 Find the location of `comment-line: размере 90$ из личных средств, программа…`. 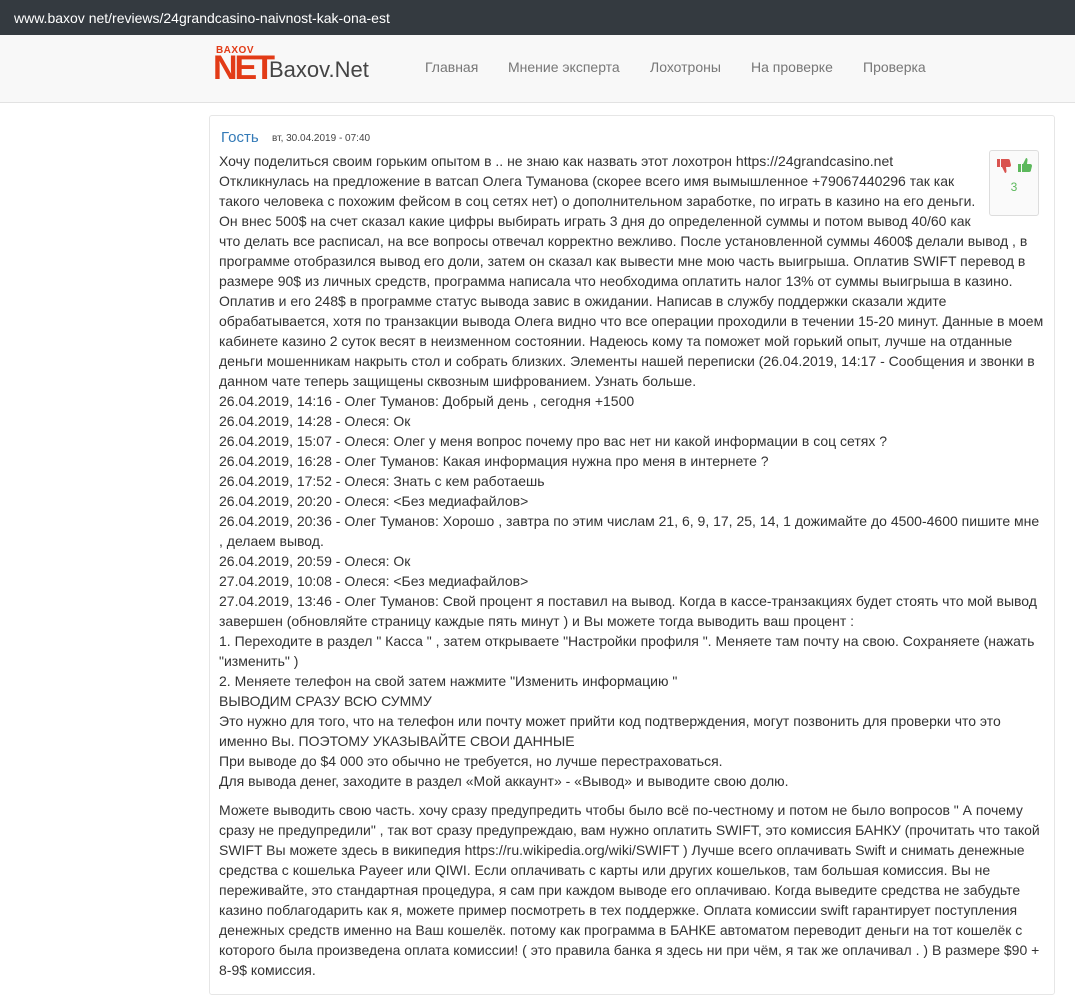

comment-line: размере 90$ из личных средств, программа… is located at coordinates (616, 281).